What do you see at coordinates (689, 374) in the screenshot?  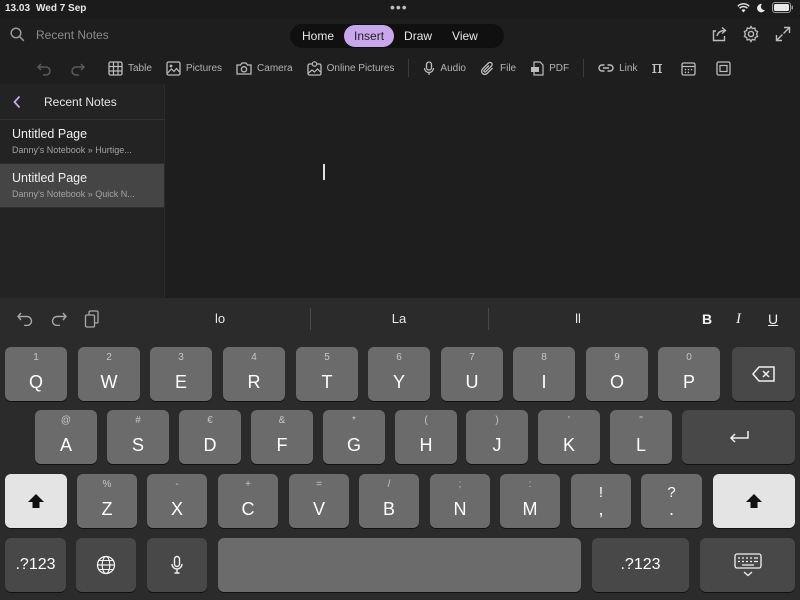 I see `key-p: 0P` at bounding box center [689, 374].